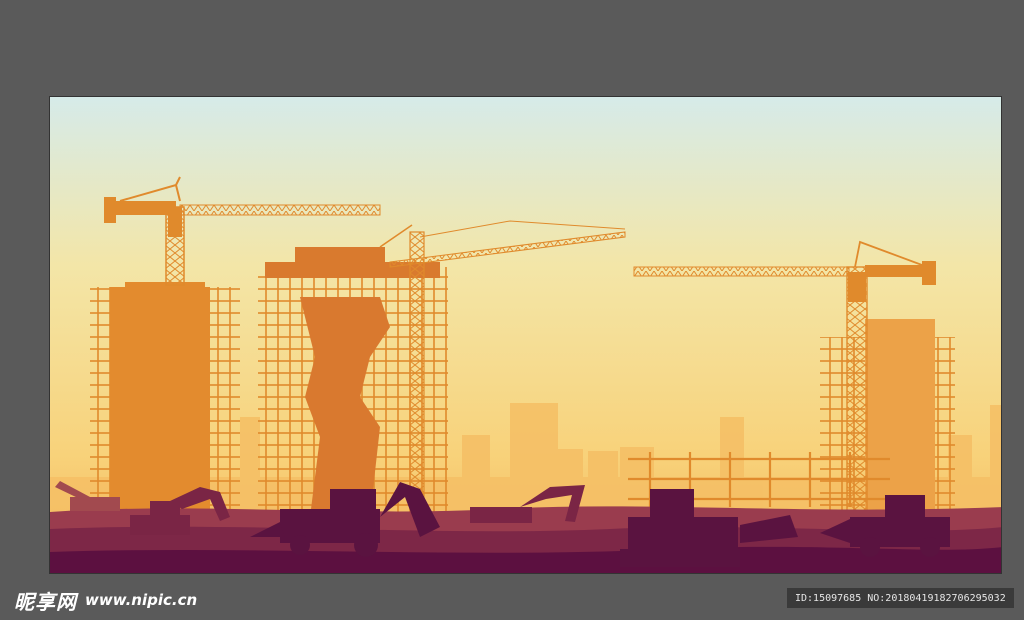 This screenshot has width=1024, height=620. I want to click on site-name: 昵享网, so click(45, 601).